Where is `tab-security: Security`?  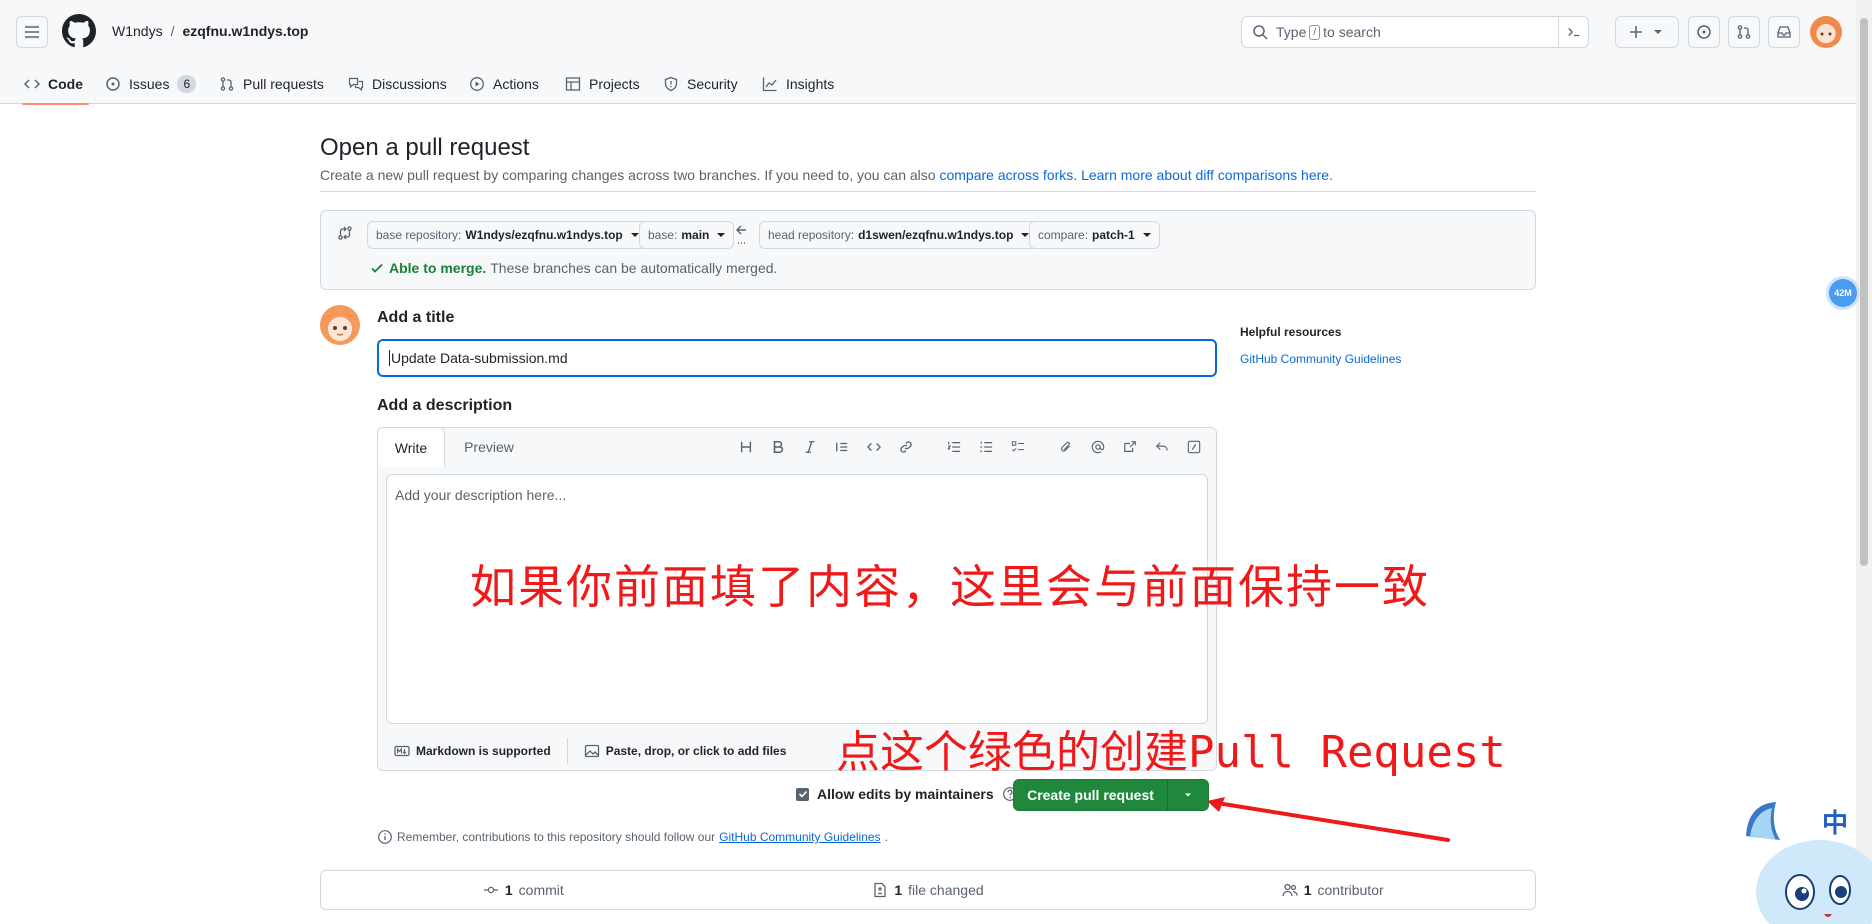
tab-security: Security is located at coordinates (700, 84).